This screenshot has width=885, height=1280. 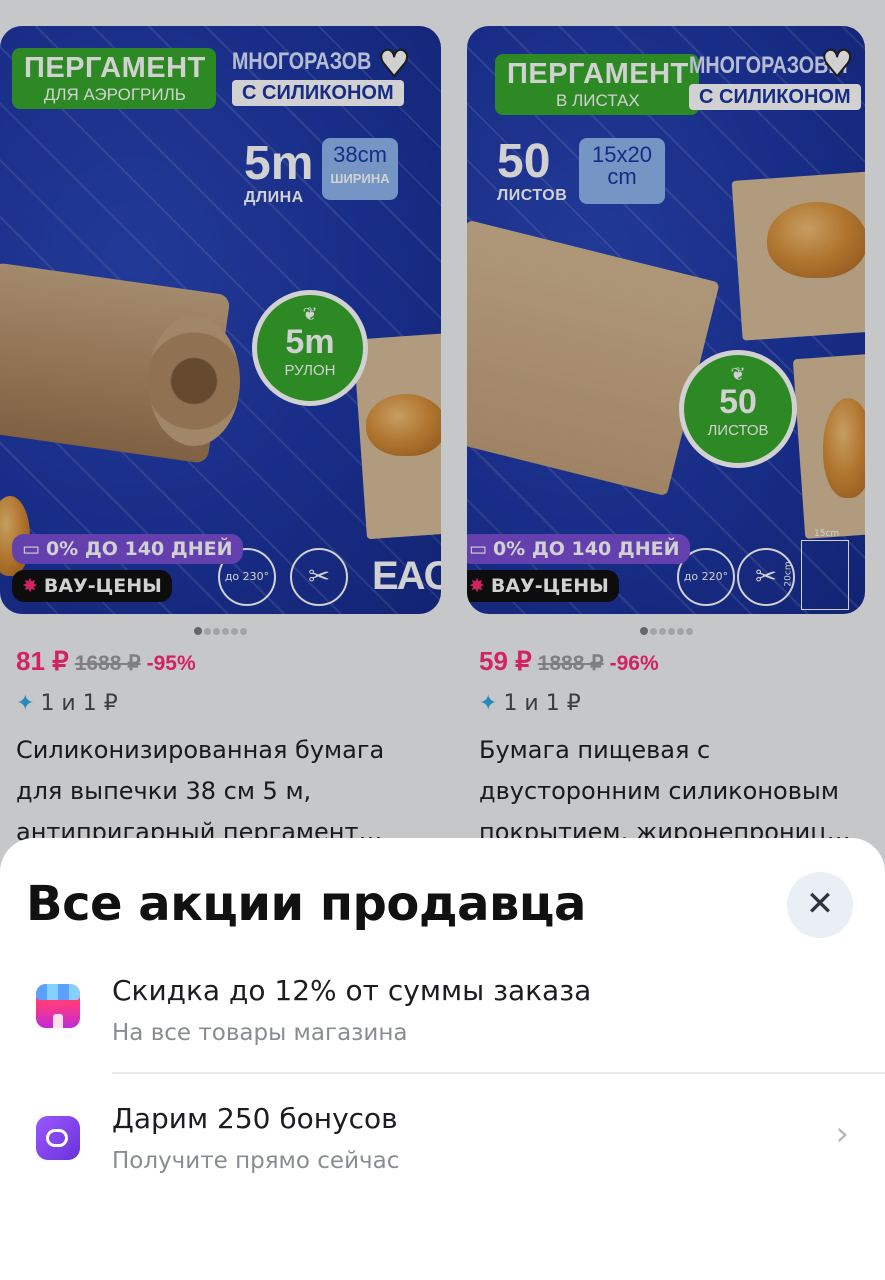 What do you see at coordinates (260, 1033) in the screenshot?
I see `offer-subtitle: На все товары магазина` at bounding box center [260, 1033].